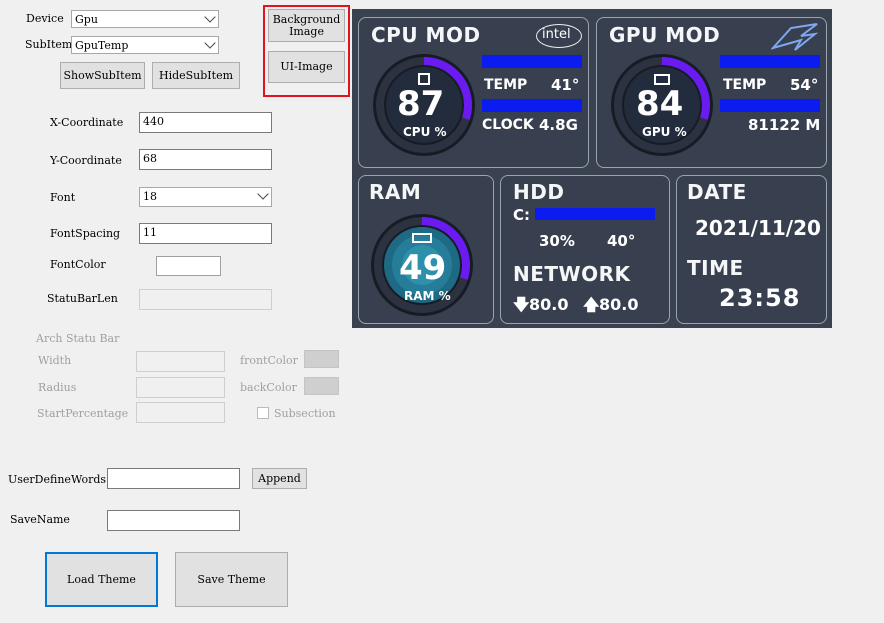  Describe the element at coordinates (795, 37) in the screenshot. I see `rog-logo-icon` at that location.